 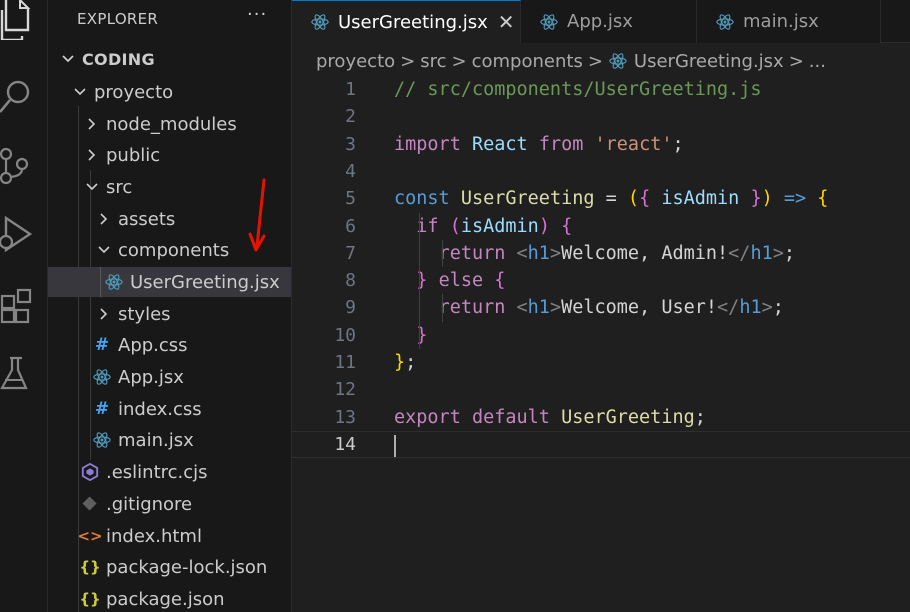 I want to click on code-line: 12, so click(x=601, y=389).